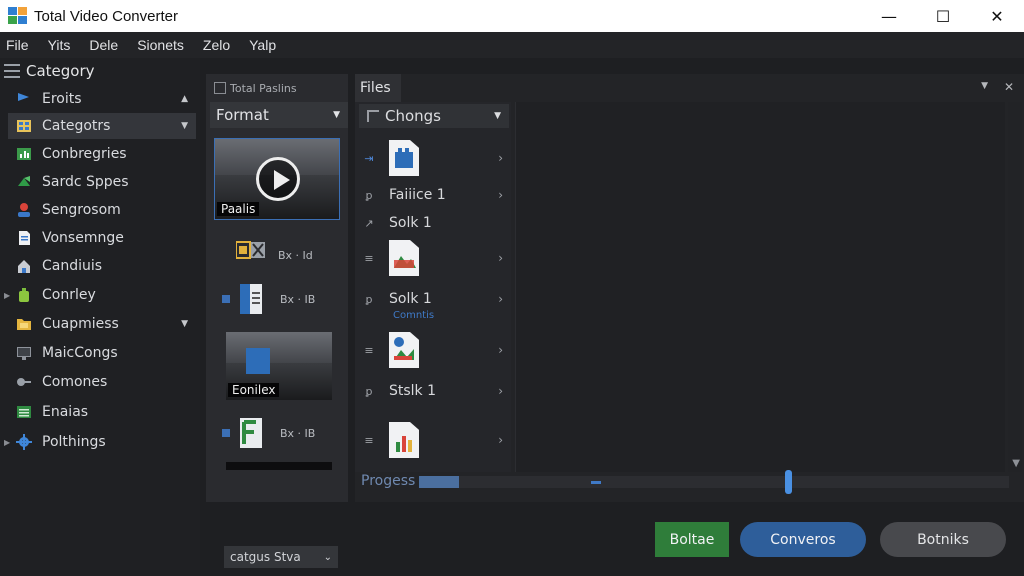 This screenshot has height=576, width=1024. What do you see at coordinates (512, 16) in the screenshot?
I see `title-bar: Total Video Converter — ☐ ✕` at bounding box center [512, 16].